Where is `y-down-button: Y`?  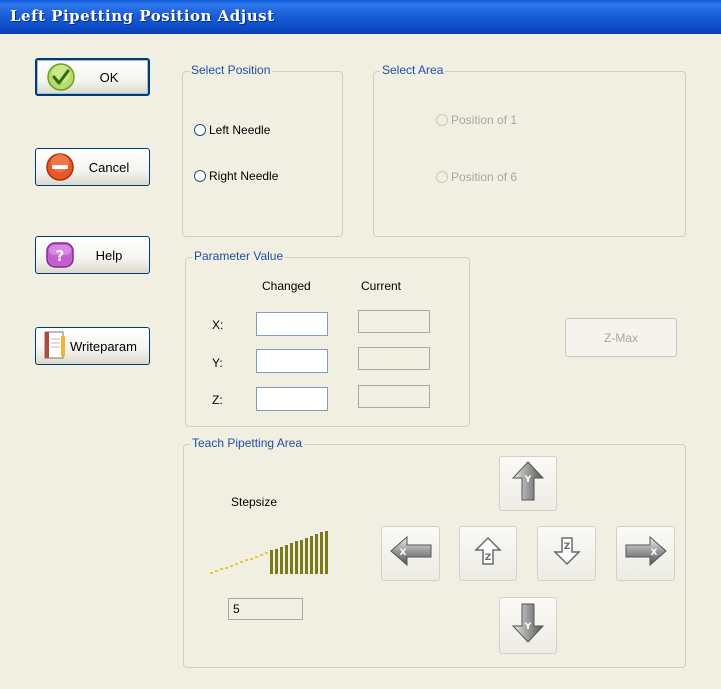
y-down-button: Y is located at coordinates (528, 625).